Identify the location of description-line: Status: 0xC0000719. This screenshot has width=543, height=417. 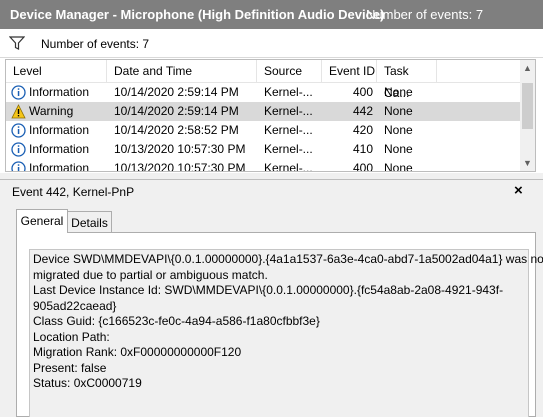
(87, 383).